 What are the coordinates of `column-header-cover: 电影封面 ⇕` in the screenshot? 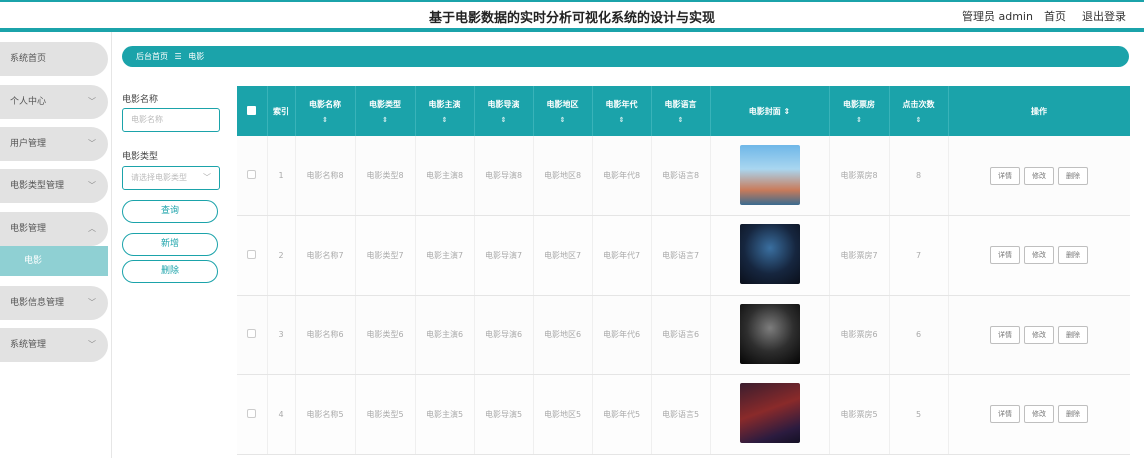 It's located at (770, 111).